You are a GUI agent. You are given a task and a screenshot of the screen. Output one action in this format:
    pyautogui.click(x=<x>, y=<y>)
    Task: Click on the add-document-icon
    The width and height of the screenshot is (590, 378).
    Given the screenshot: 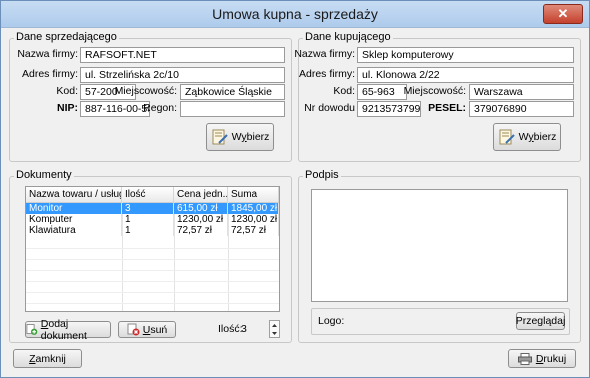 What is the action you would take?
    pyautogui.click(x=32, y=329)
    